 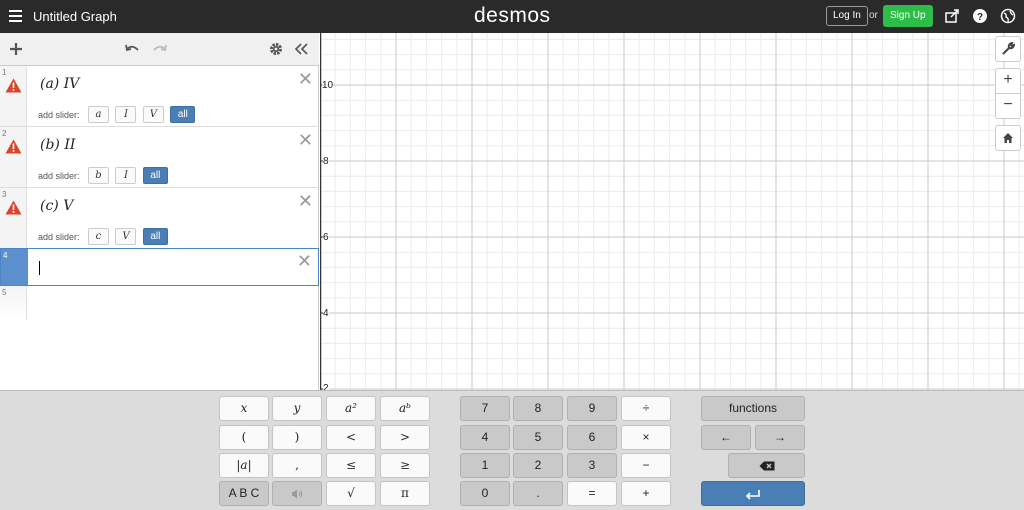 I want to click on key-backspace, so click(x=766, y=465).